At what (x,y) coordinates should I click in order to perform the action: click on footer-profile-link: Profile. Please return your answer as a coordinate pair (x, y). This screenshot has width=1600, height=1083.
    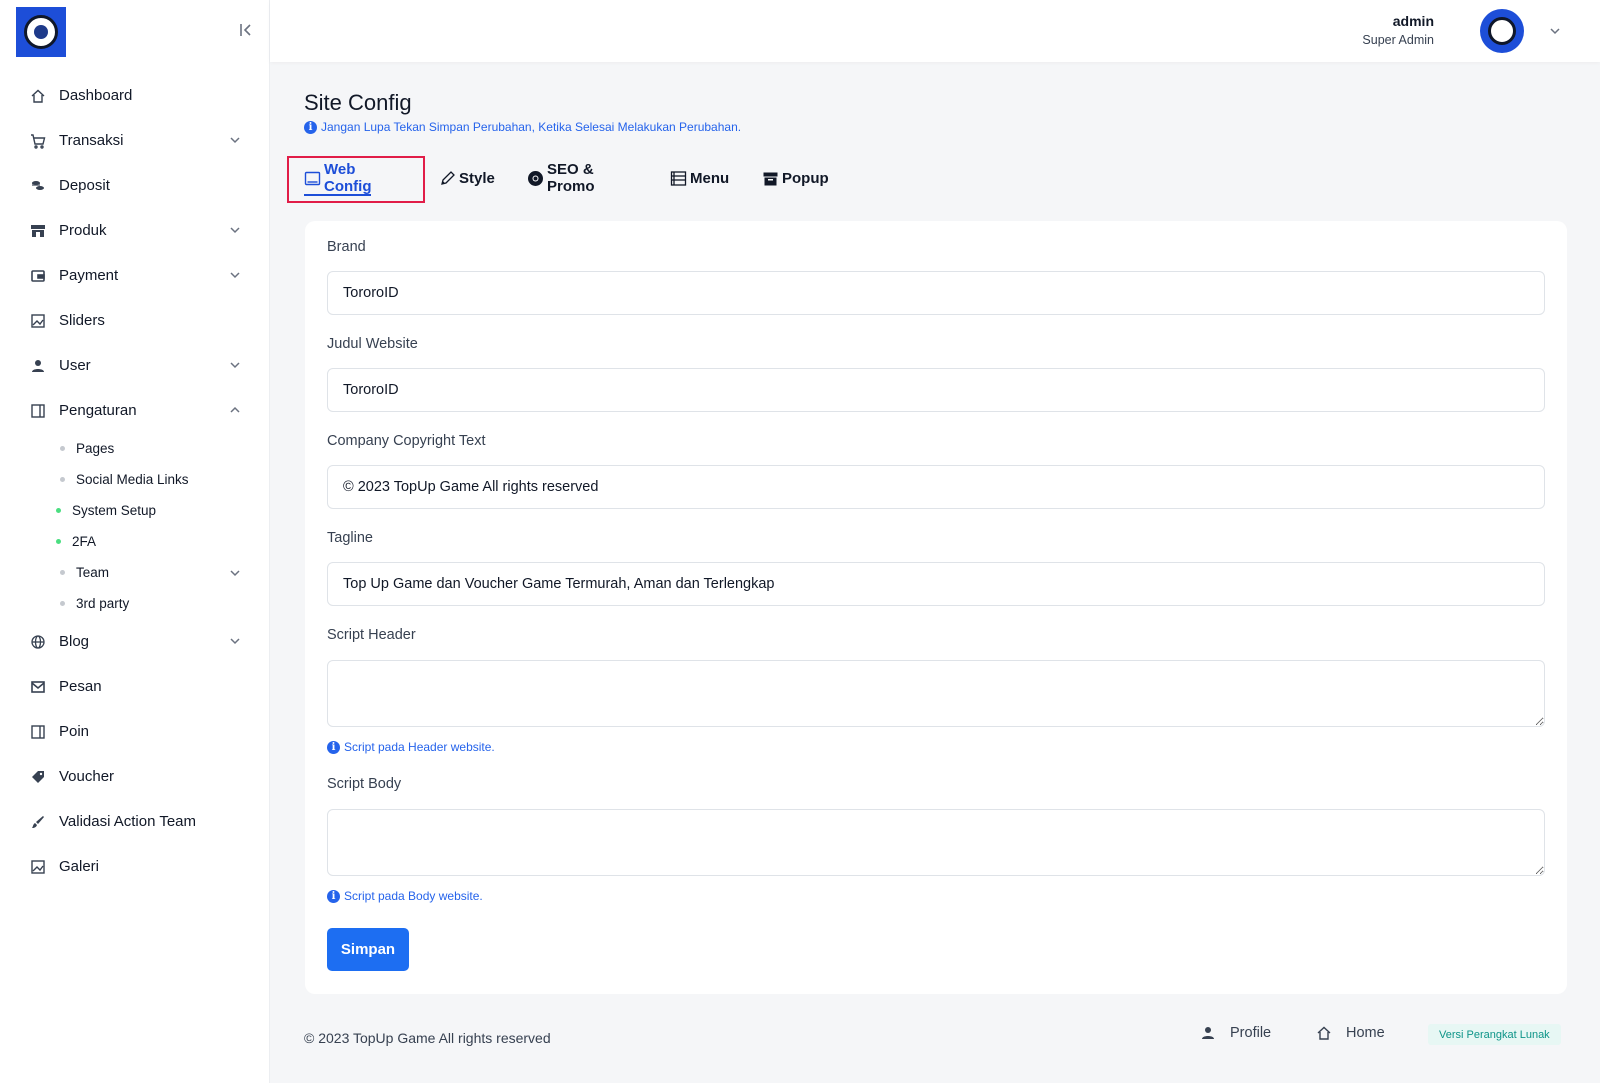
    Looking at the image, I should click on (1235, 1033).